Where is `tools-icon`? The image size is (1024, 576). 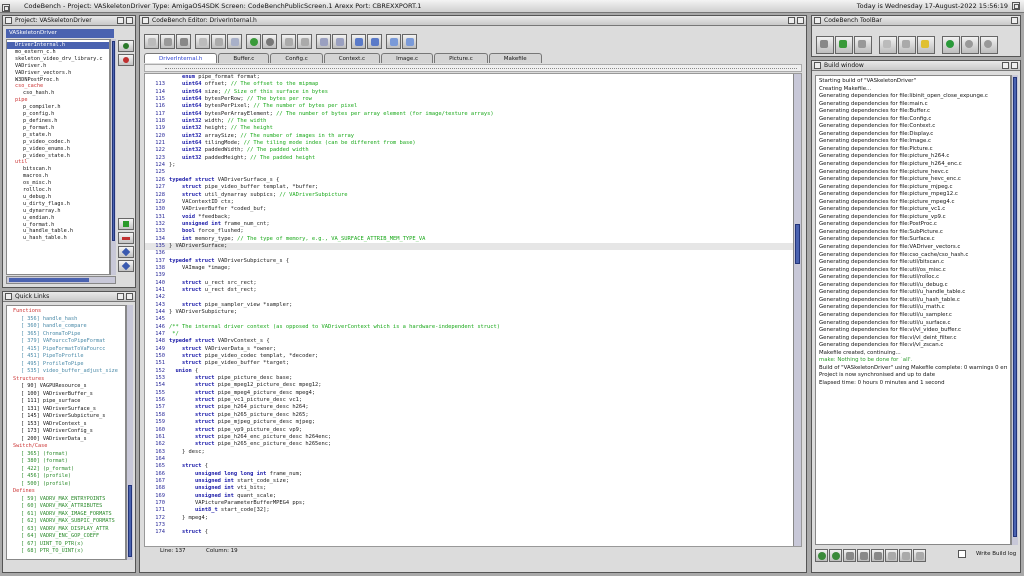
tools-icon is located at coordinates (907, 45).